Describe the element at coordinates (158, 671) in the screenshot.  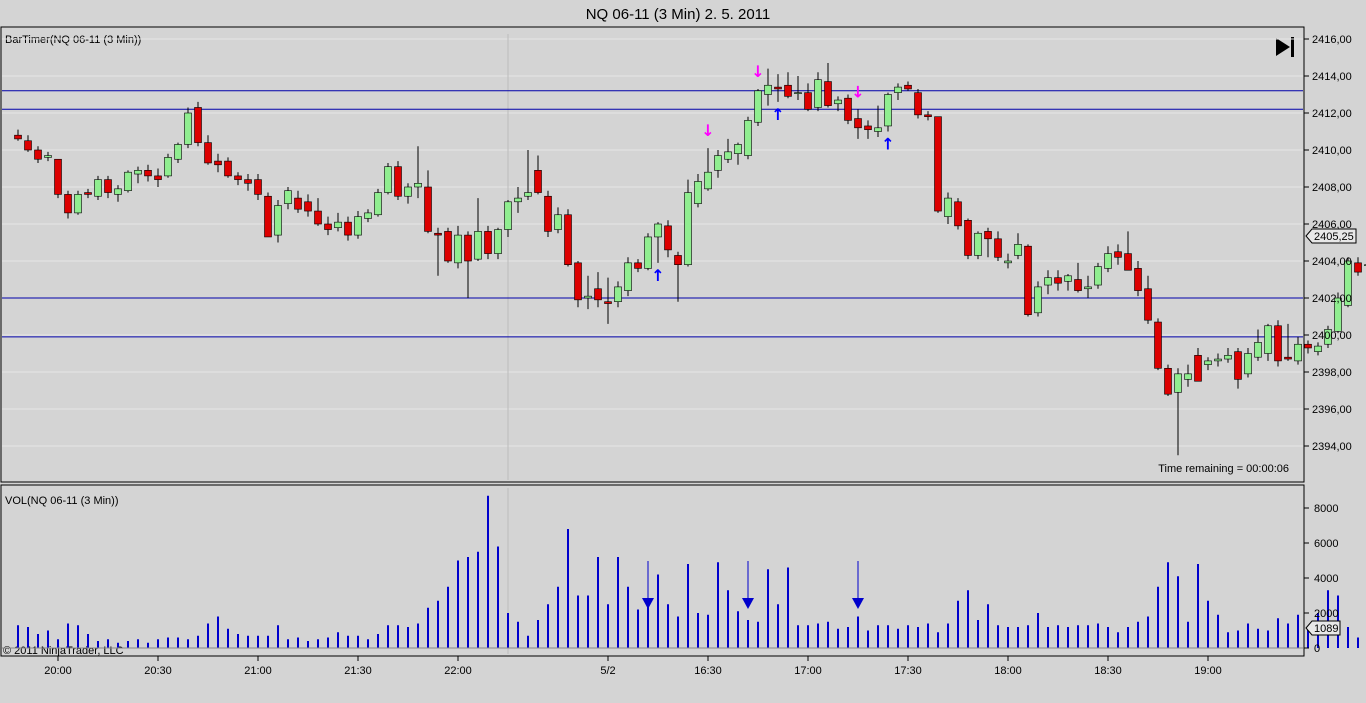
I see `time-tick-label: 20:30` at that location.